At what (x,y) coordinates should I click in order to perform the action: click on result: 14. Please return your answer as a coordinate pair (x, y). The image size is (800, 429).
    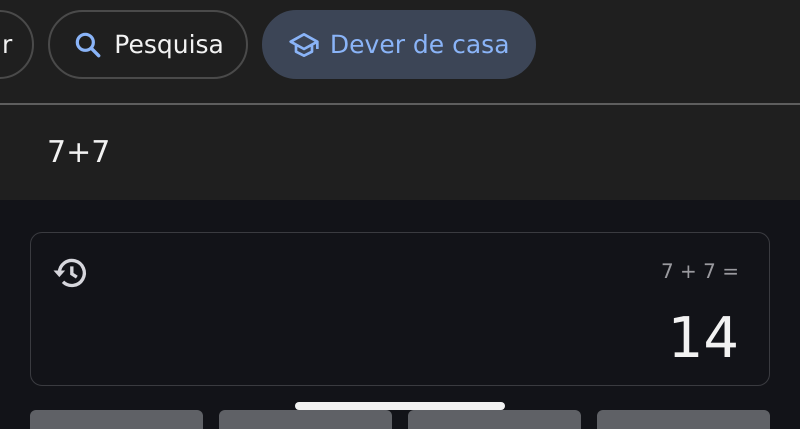
    Looking at the image, I should click on (703, 339).